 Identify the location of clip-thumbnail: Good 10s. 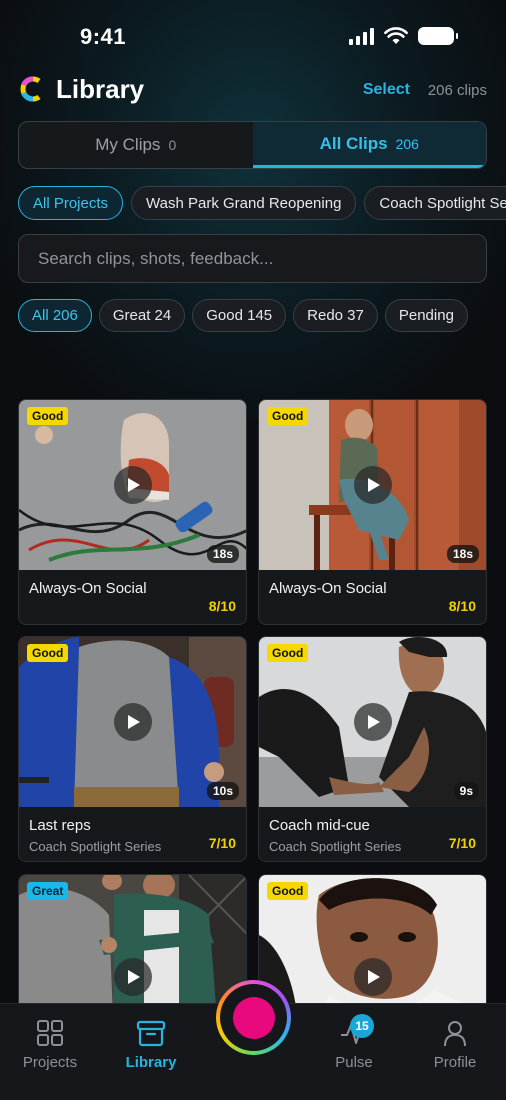
(132, 722).